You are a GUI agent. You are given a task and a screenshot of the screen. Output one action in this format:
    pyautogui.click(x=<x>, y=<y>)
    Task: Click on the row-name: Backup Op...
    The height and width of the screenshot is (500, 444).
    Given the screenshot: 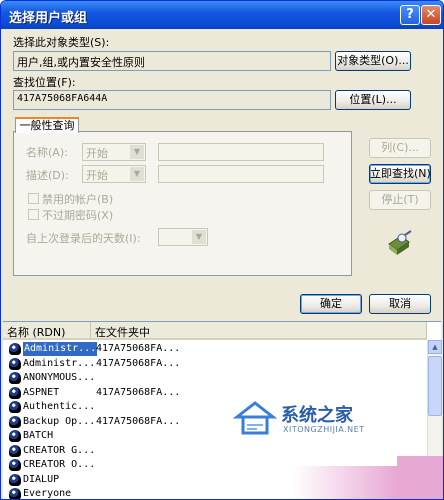 What is the action you would take?
    pyautogui.click(x=59, y=421)
    